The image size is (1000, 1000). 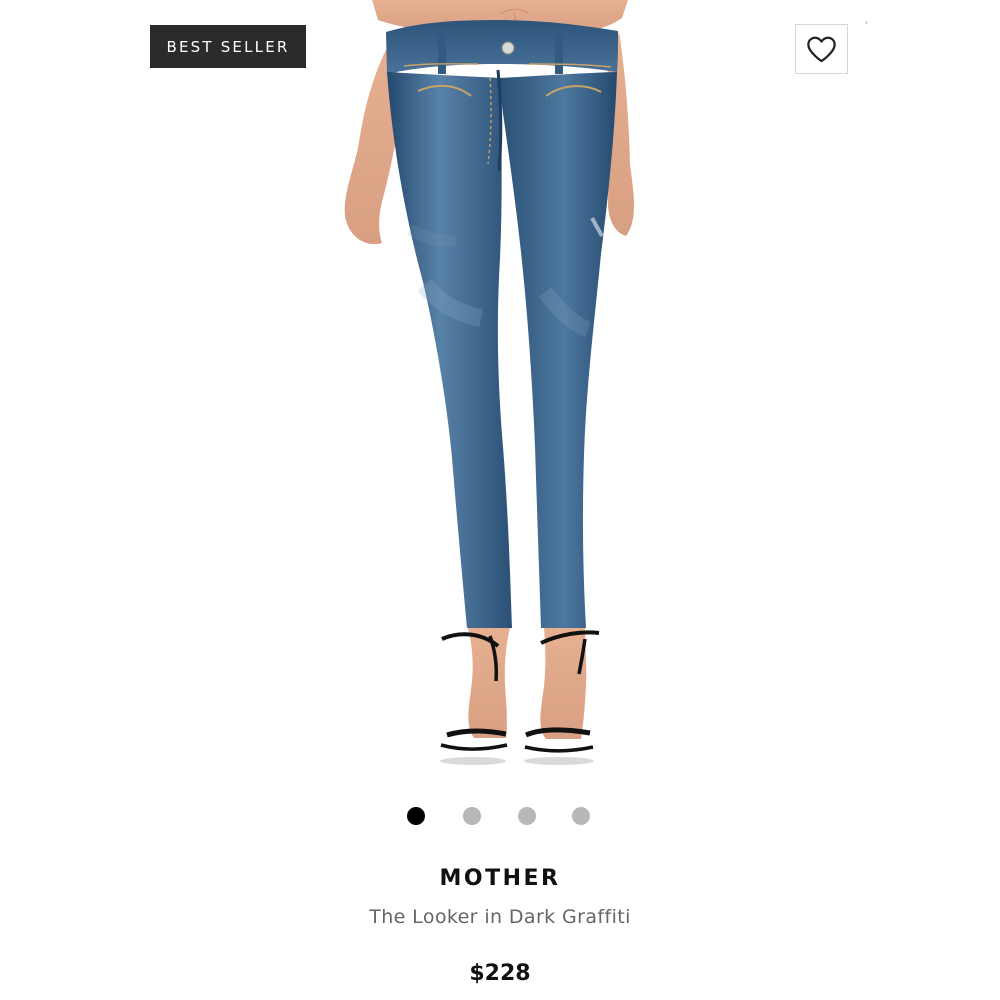 I want to click on best-seller-badge-label: BEST SELLER, so click(x=228, y=46).